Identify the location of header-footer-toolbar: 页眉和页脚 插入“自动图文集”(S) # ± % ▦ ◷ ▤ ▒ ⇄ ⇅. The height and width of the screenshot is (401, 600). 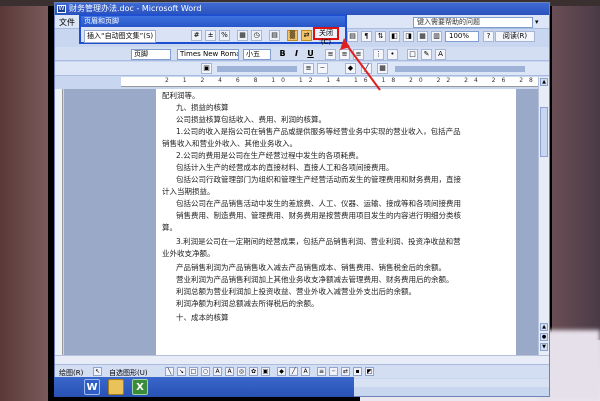
(213, 29).